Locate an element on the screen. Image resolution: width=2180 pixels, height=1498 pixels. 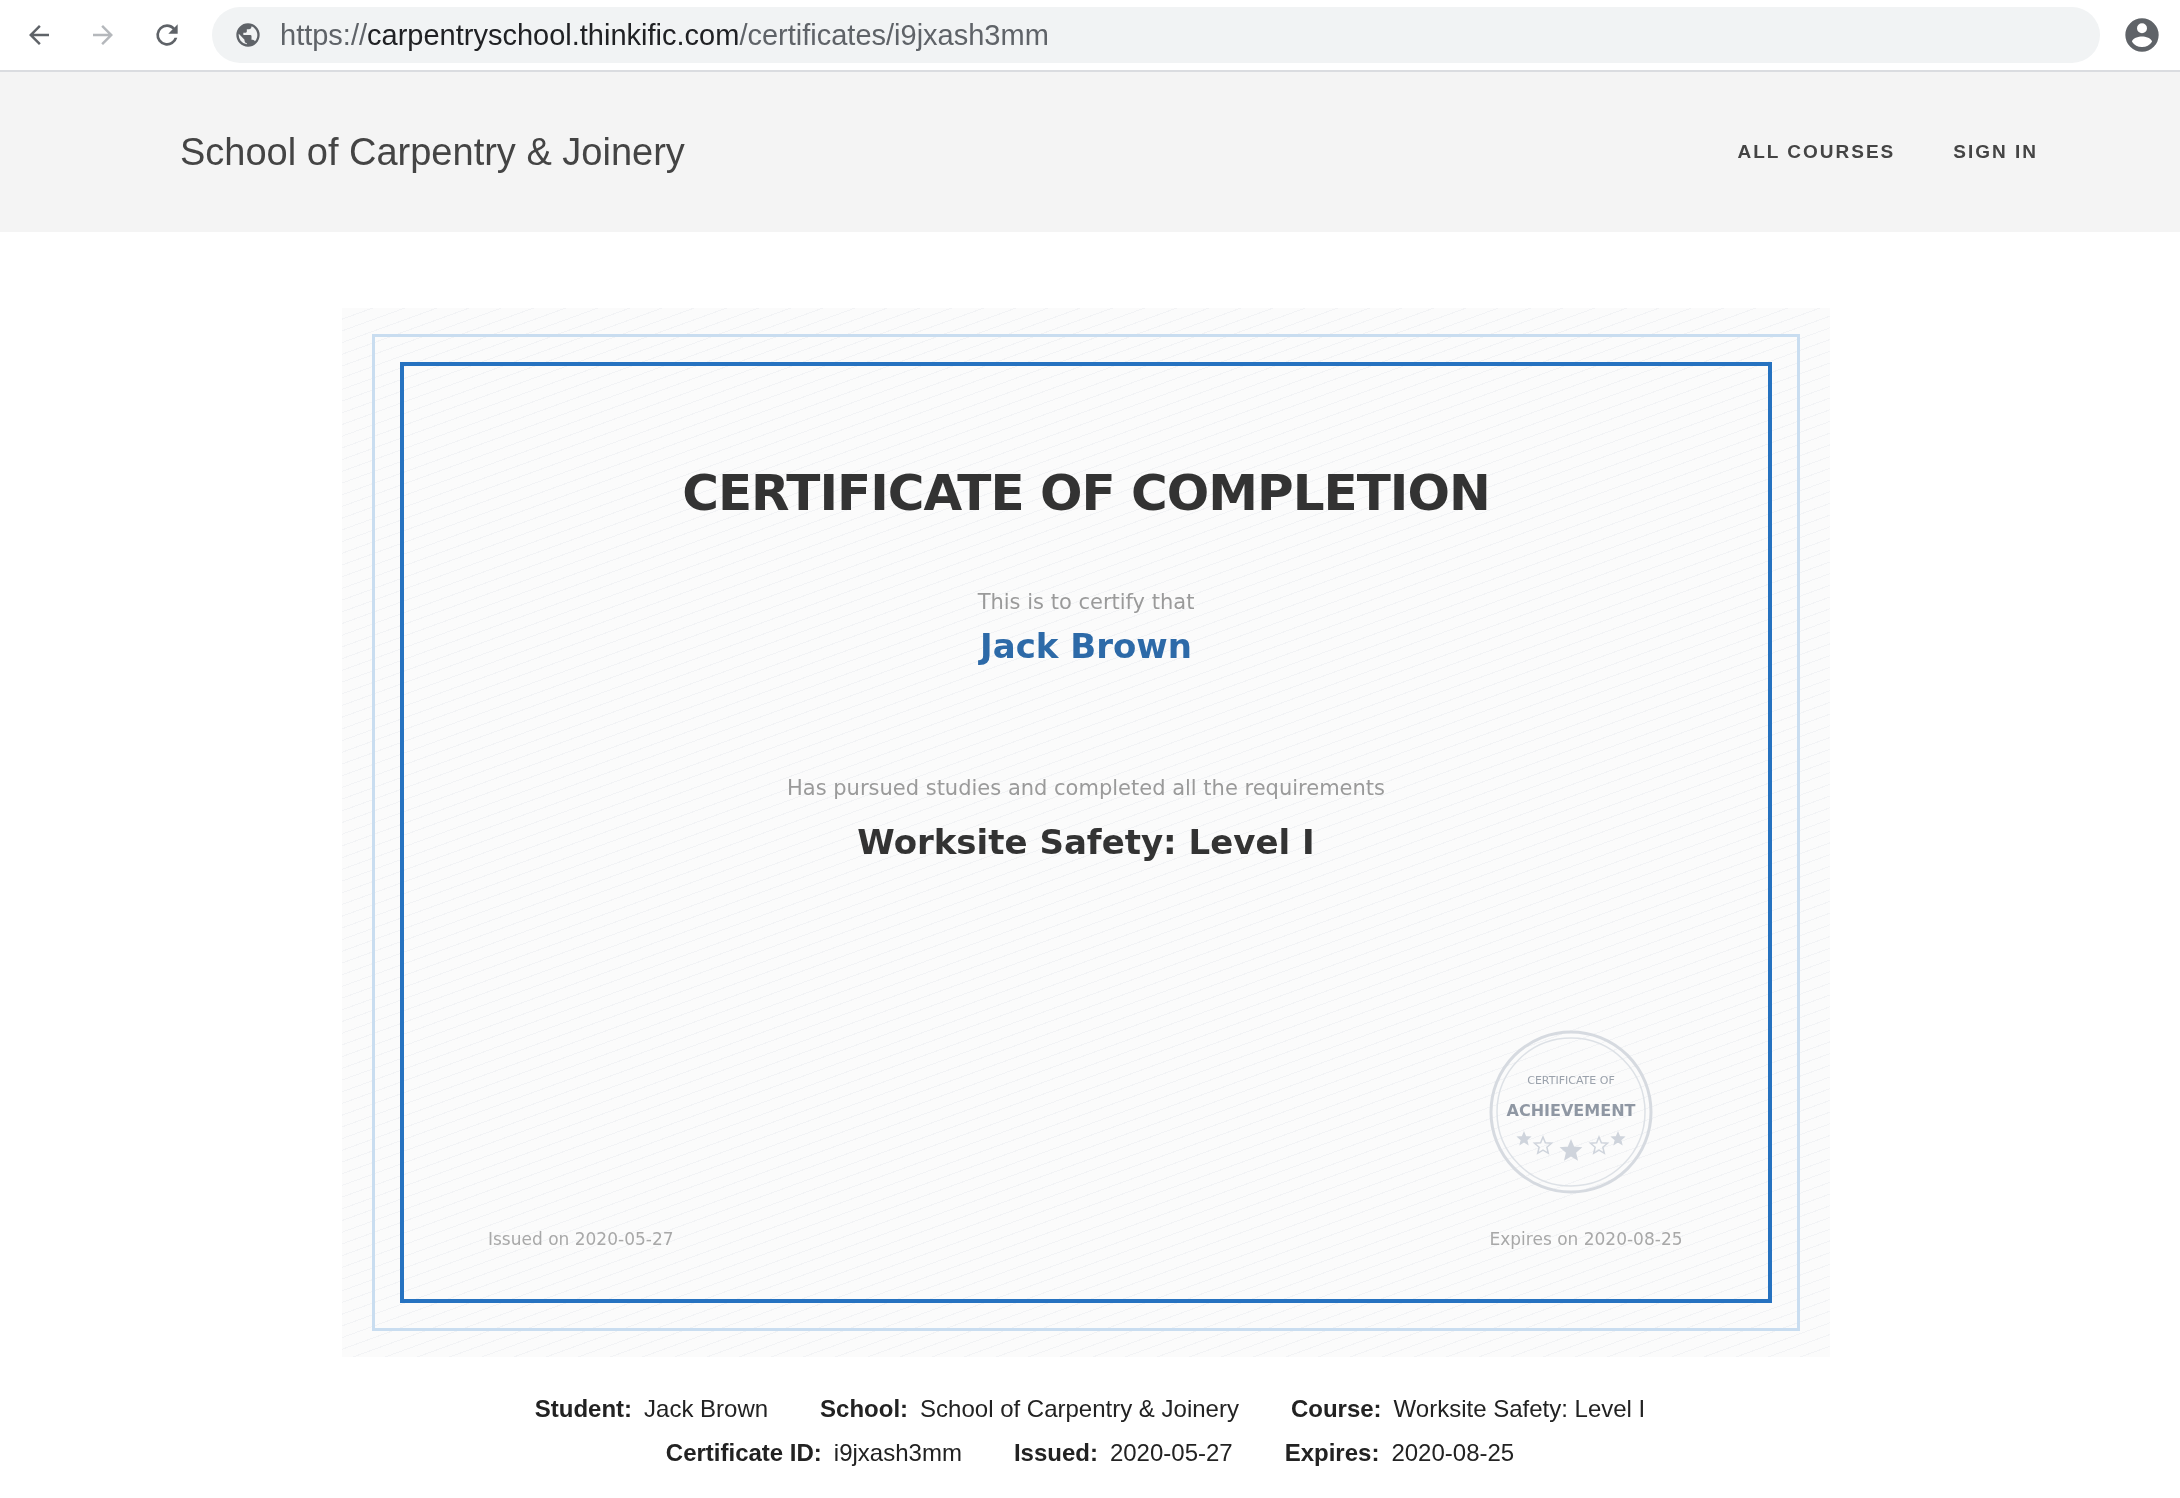
globe-icon is located at coordinates (248, 35).